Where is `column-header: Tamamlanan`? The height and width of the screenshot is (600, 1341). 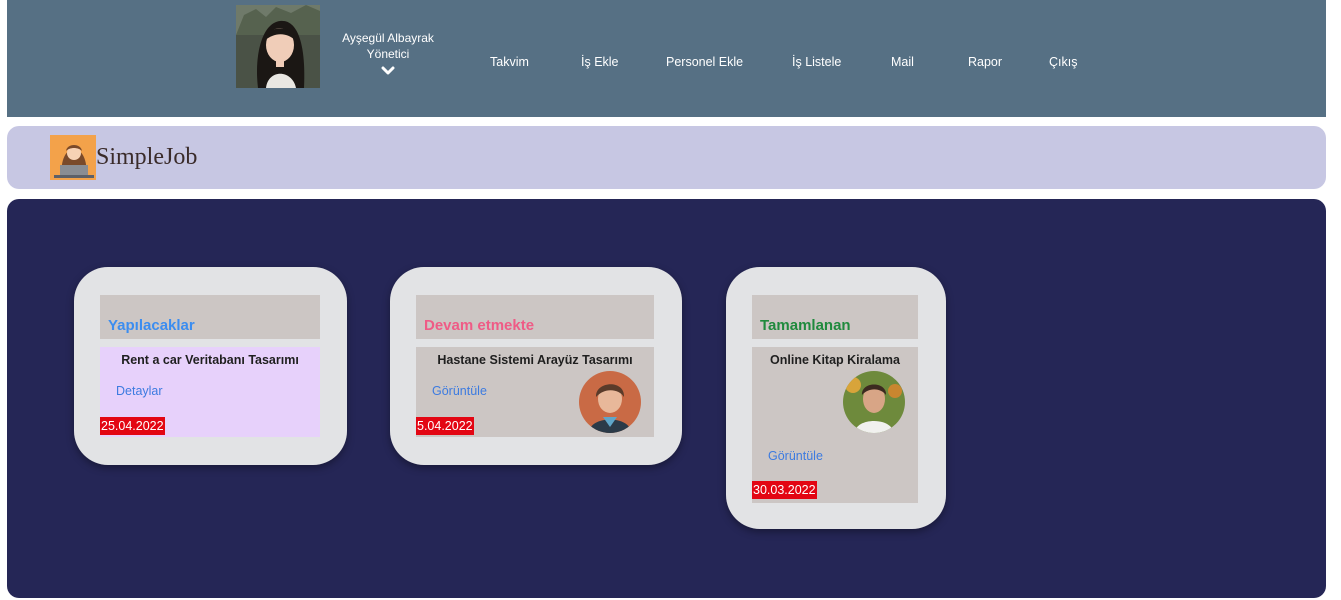
column-header: Tamamlanan is located at coordinates (835, 317).